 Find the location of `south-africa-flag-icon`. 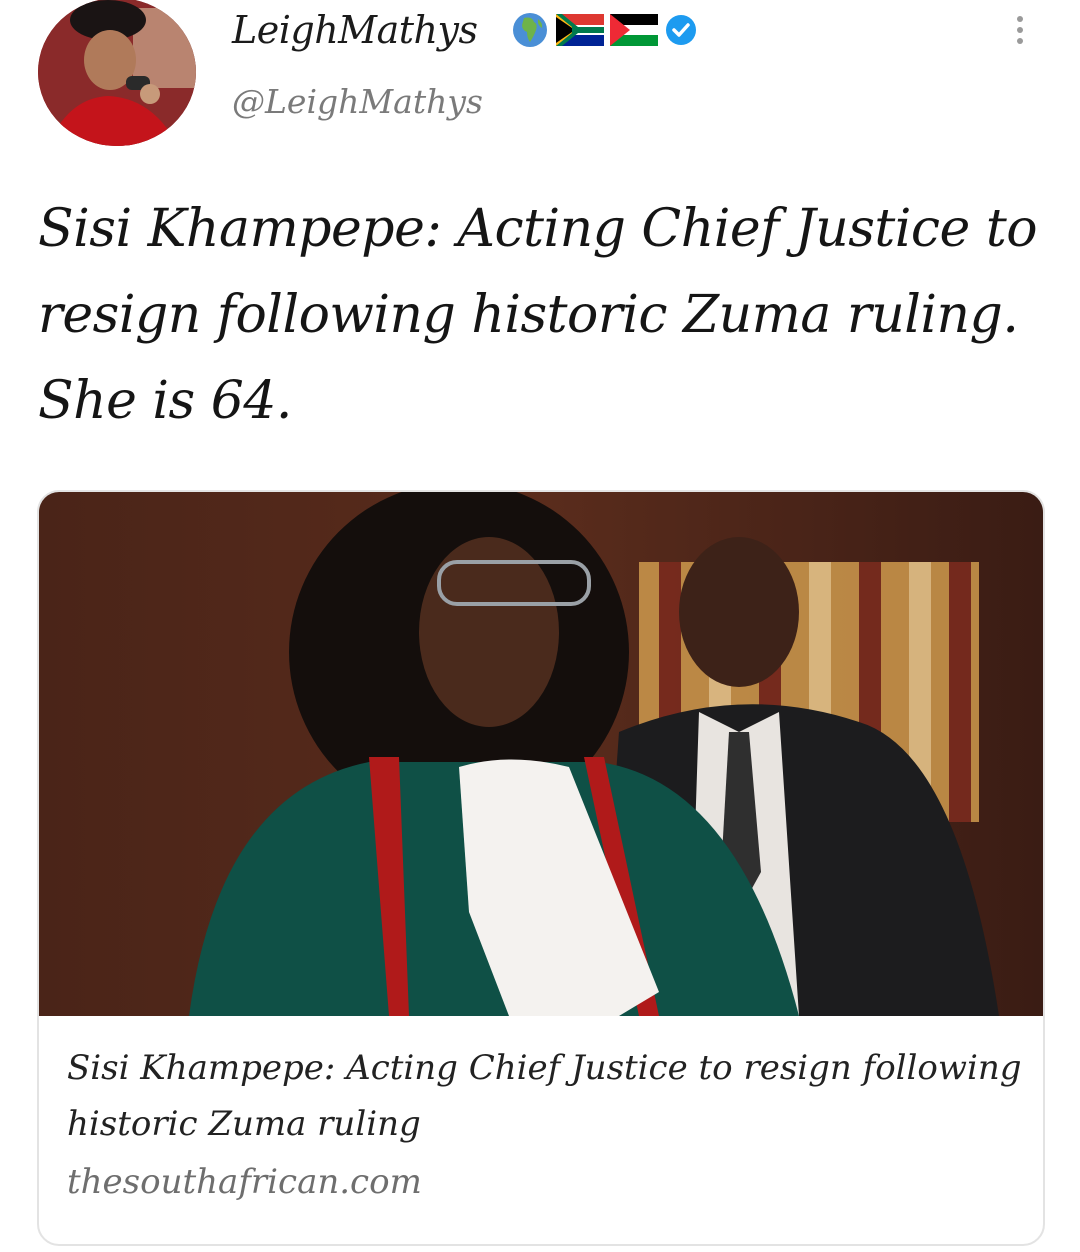

south-africa-flag-icon is located at coordinates (580, 30).